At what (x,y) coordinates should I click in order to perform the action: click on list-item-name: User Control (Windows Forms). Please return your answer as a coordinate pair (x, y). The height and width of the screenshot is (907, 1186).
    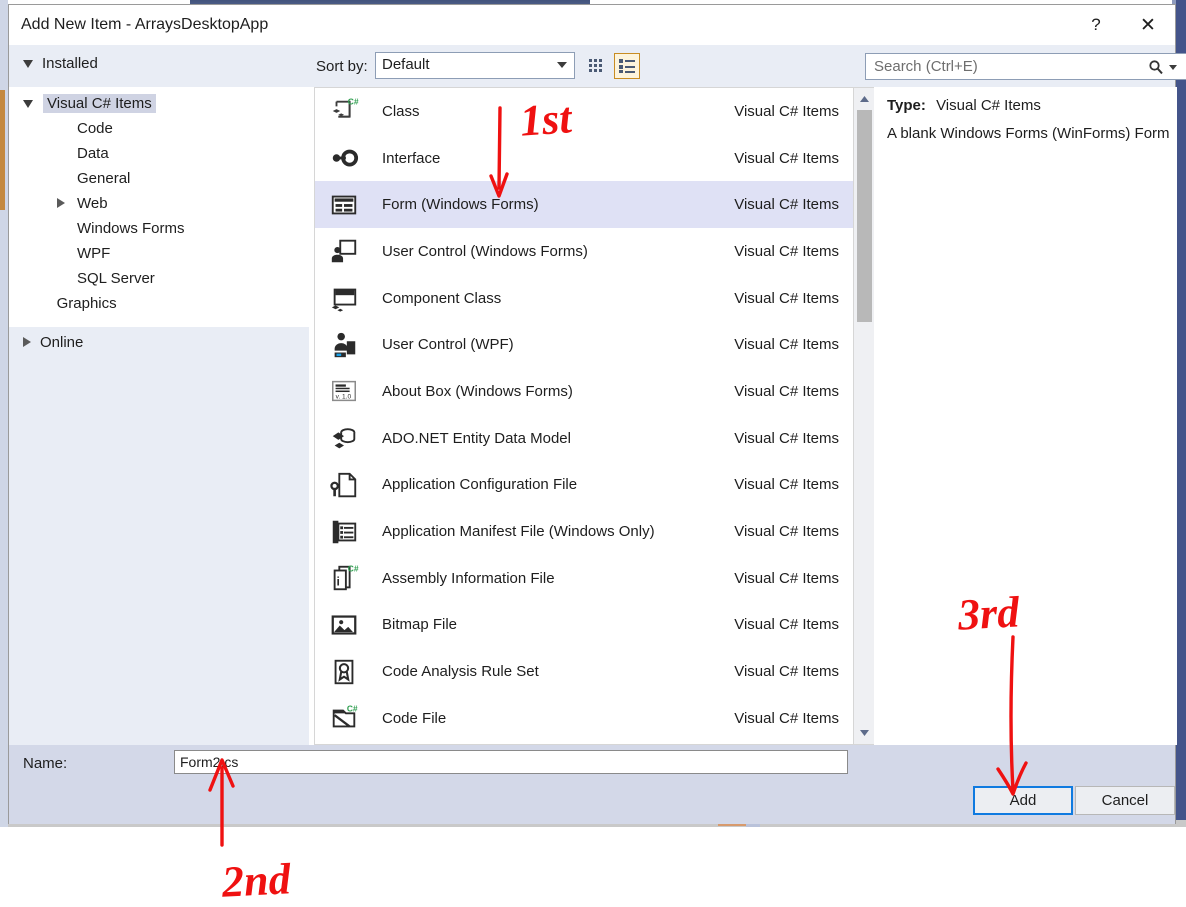
    Looking at the image, I should click on (485, 251).